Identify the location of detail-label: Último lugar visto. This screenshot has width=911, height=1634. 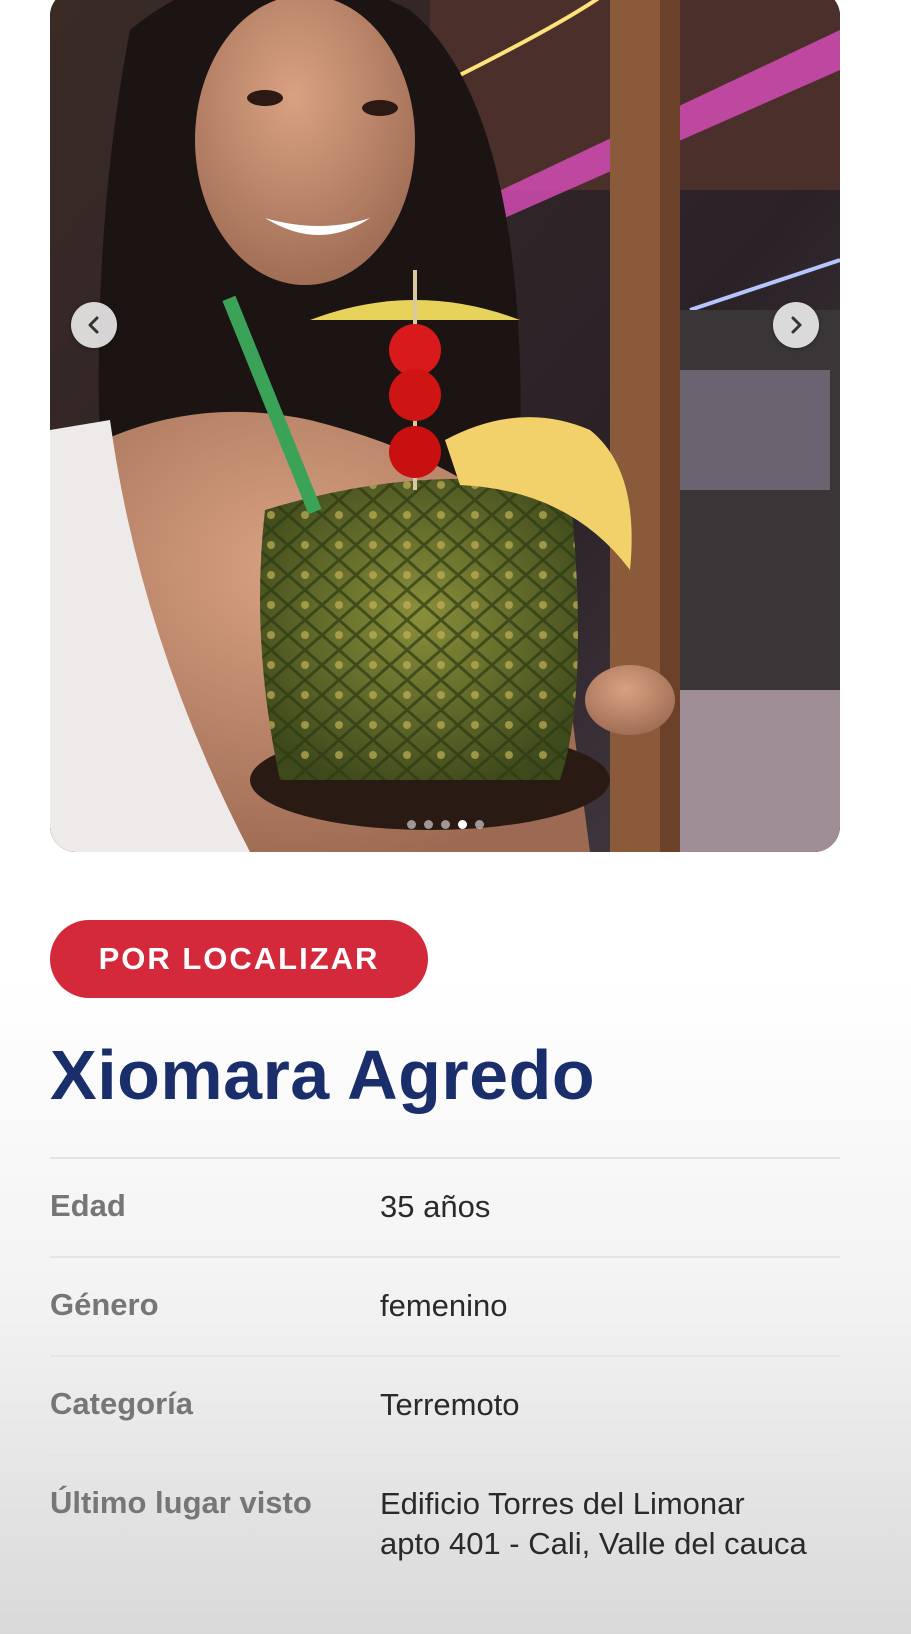
(181, 1502).